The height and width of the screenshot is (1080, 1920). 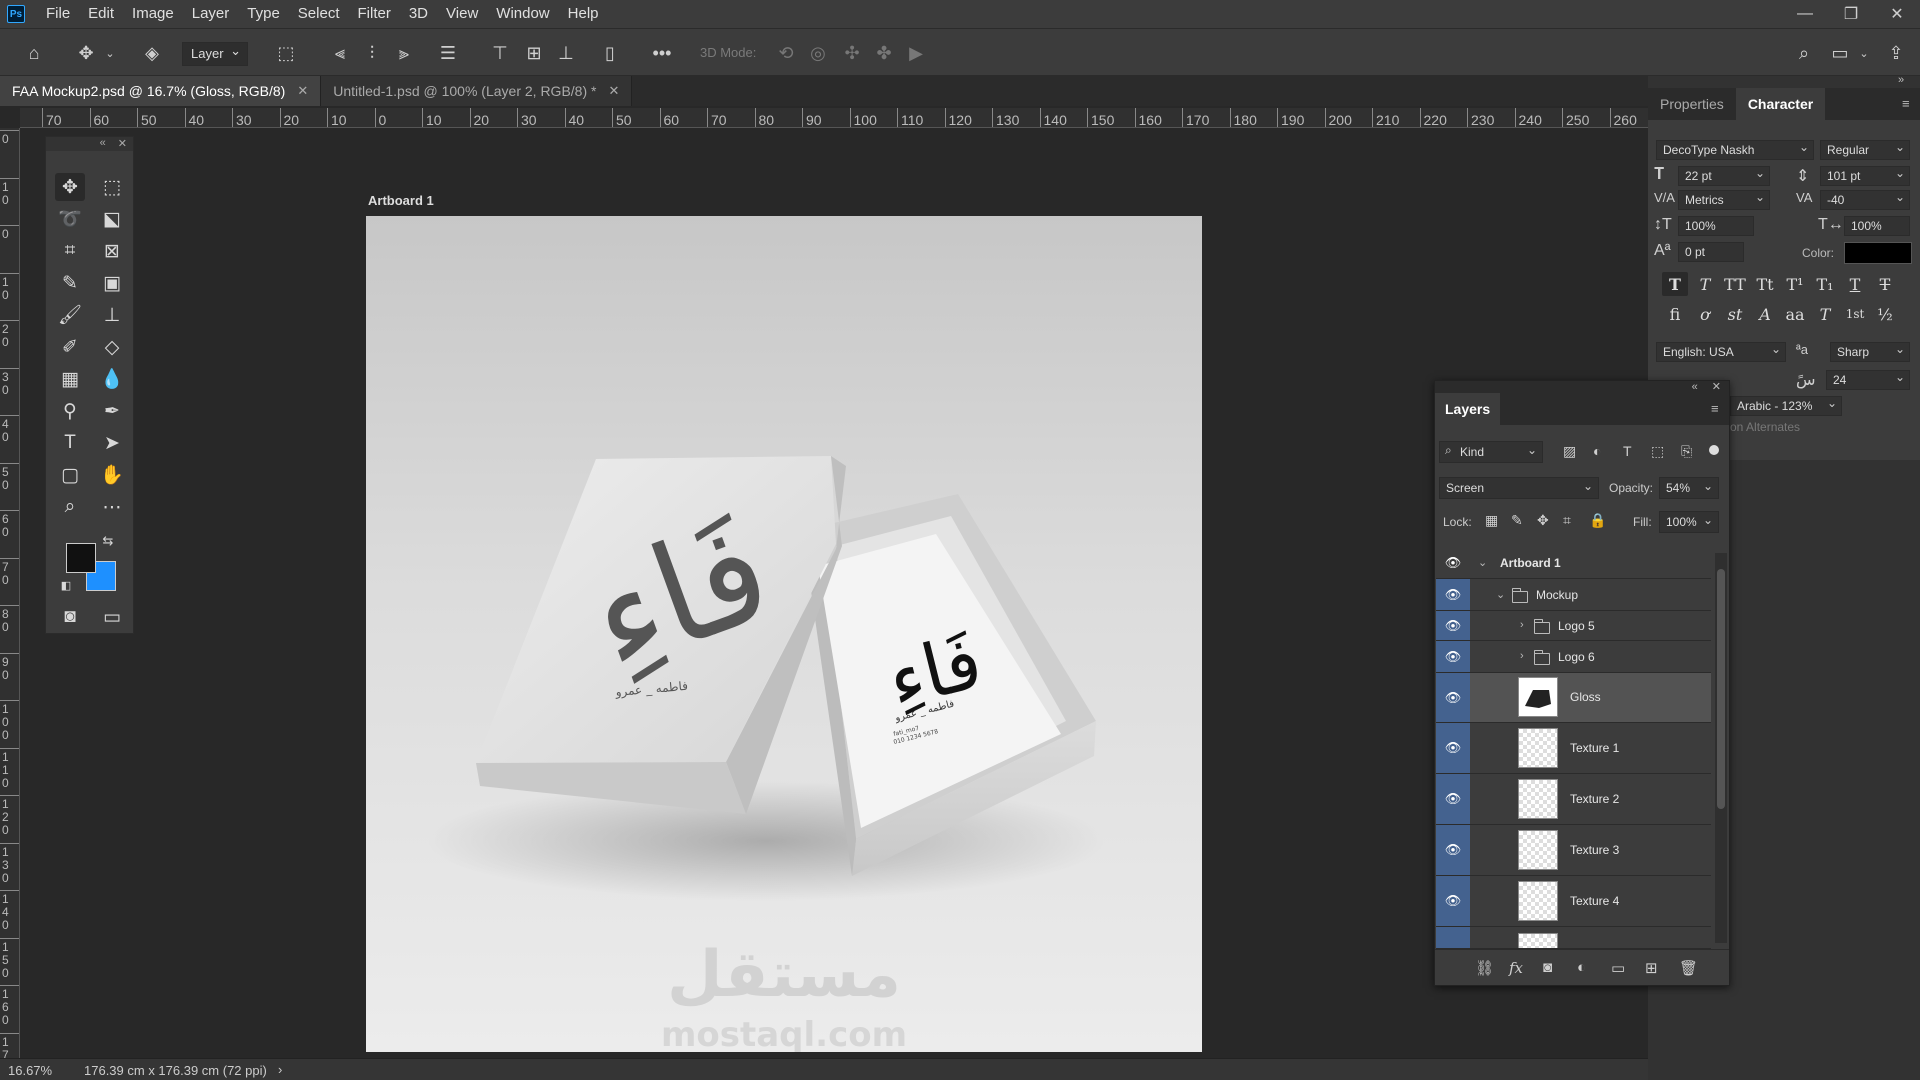 I want to click on kerning-field: Metrics, so click(x=1724, y=200).